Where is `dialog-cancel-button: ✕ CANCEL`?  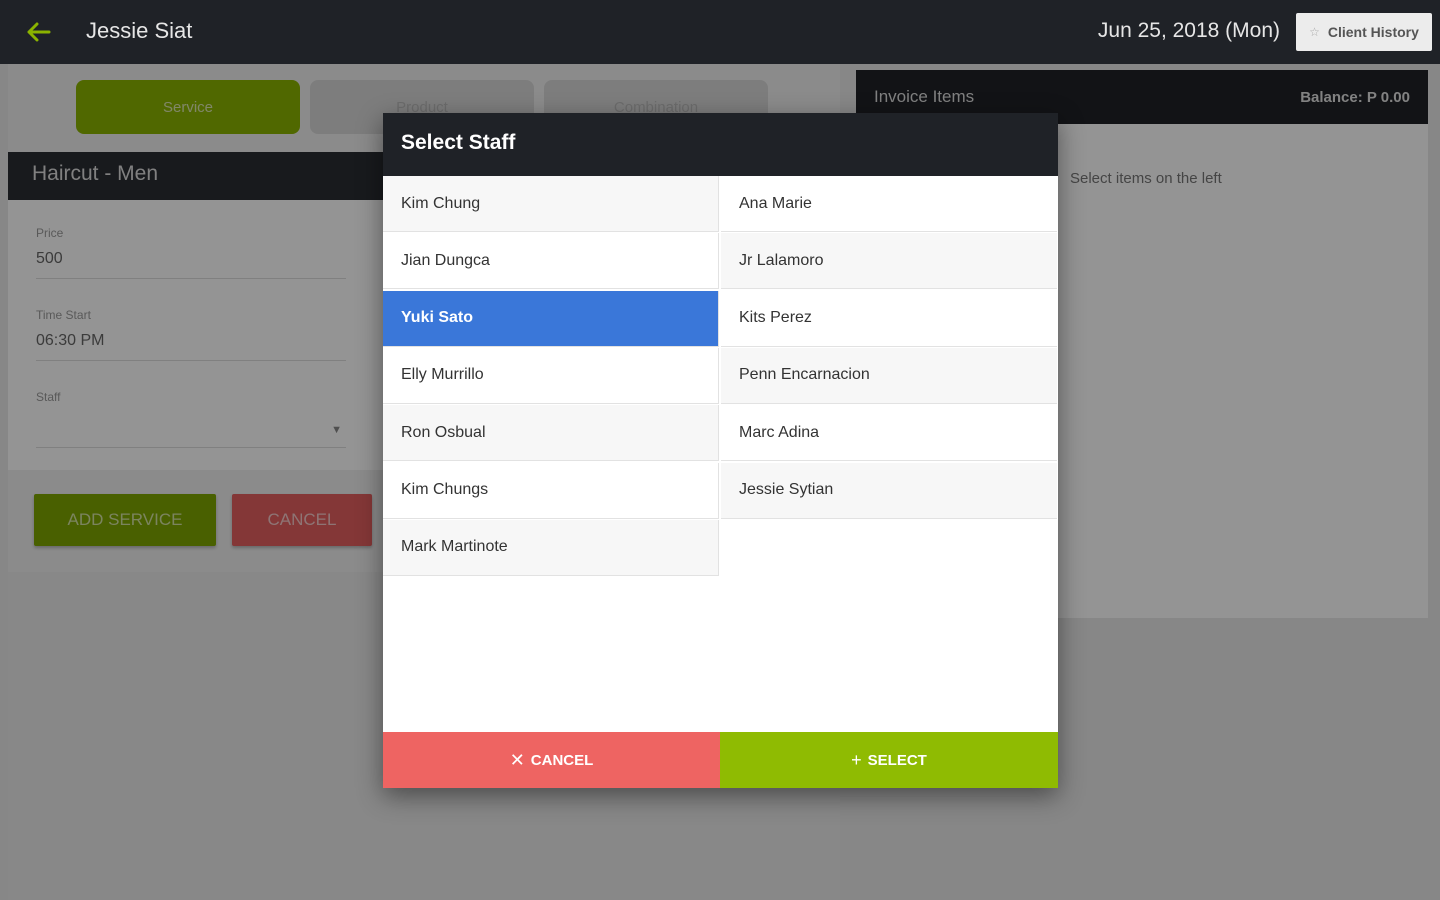
dialog-cancel-button: ✕ CANCEL is located at coordinates (551, 760).